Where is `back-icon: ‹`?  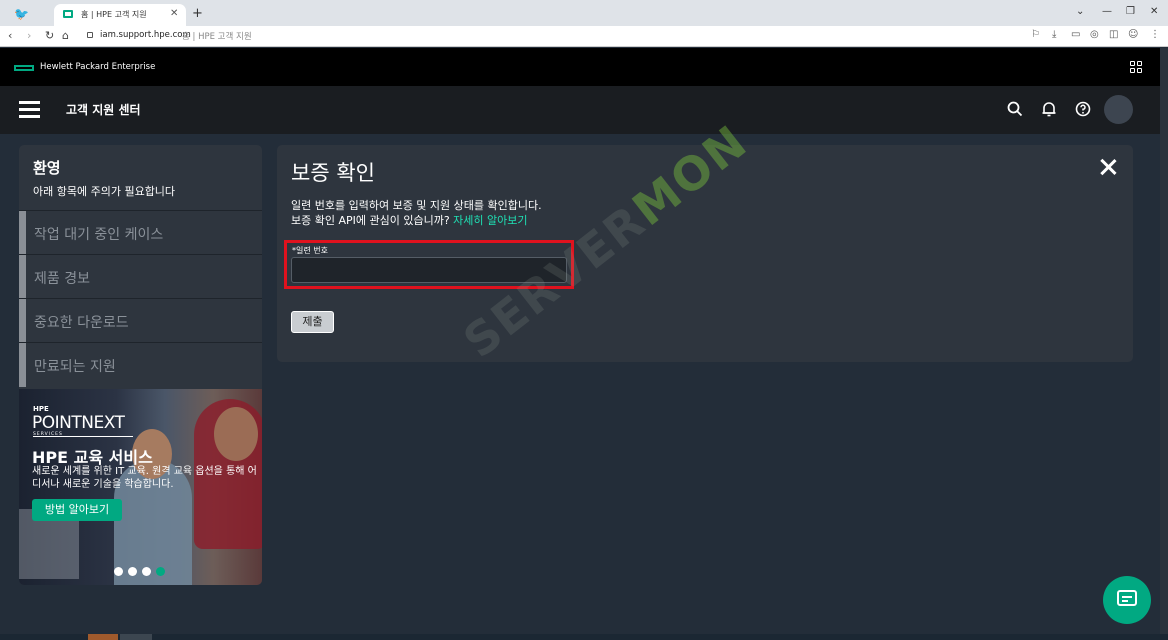
back-icon: ‹ is located at coordinates (10, 35).